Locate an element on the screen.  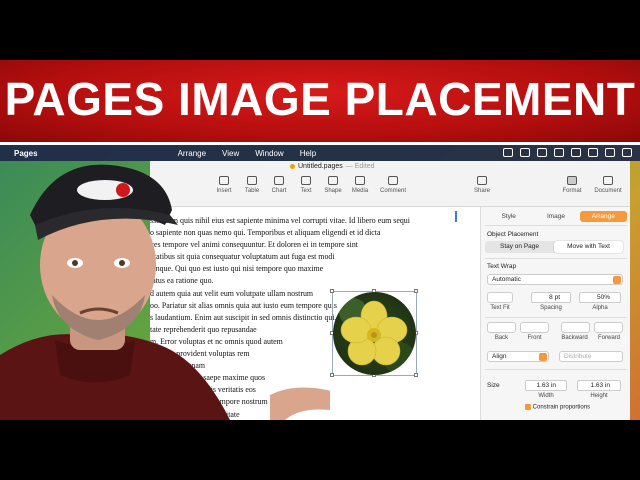
object-placement-control: Stay on Page Move with Text is located at coordinates (554, 247).